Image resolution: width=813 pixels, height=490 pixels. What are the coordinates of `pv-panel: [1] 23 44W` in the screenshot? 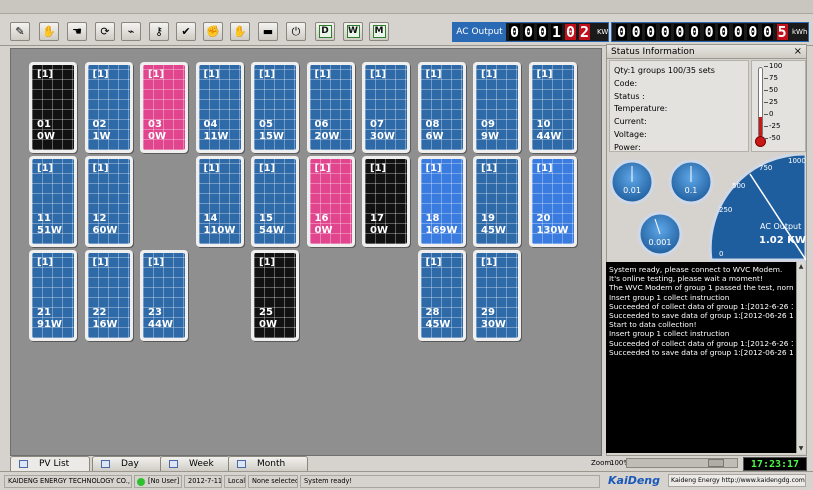 It's located at (164, 295).